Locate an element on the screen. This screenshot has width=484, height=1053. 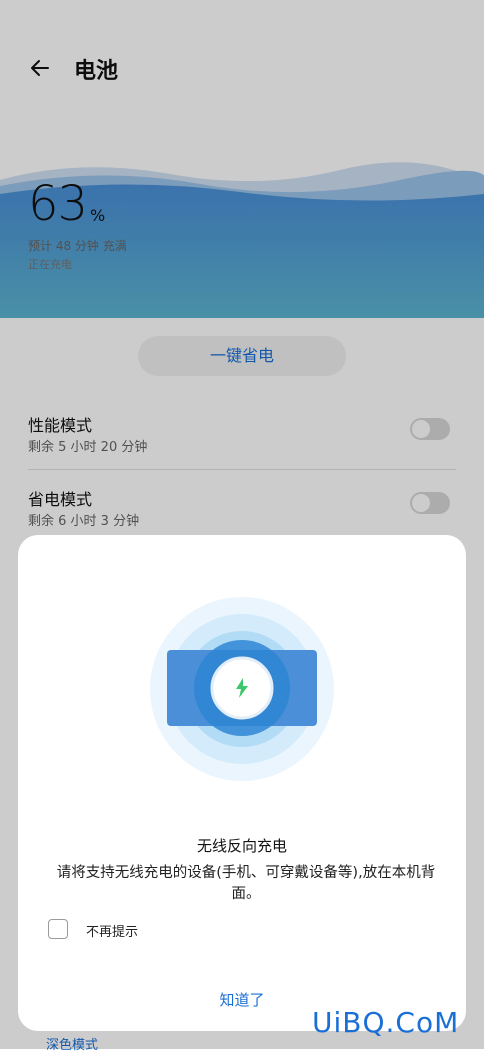
wireless-charging-illustration is located at coordinates (242, 689).